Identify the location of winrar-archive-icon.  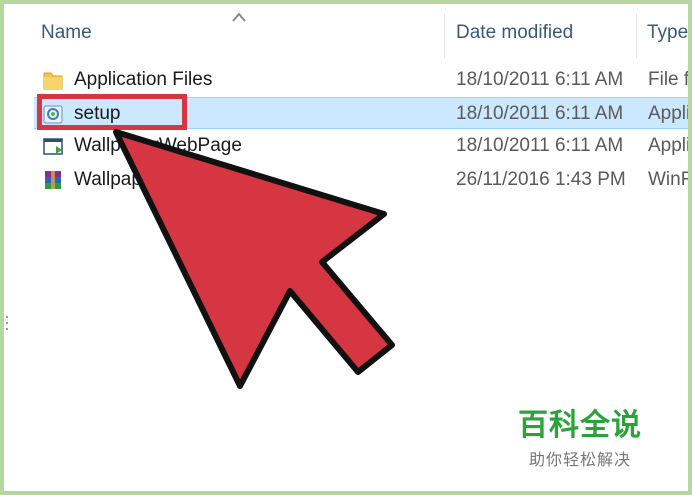
(53, 180).